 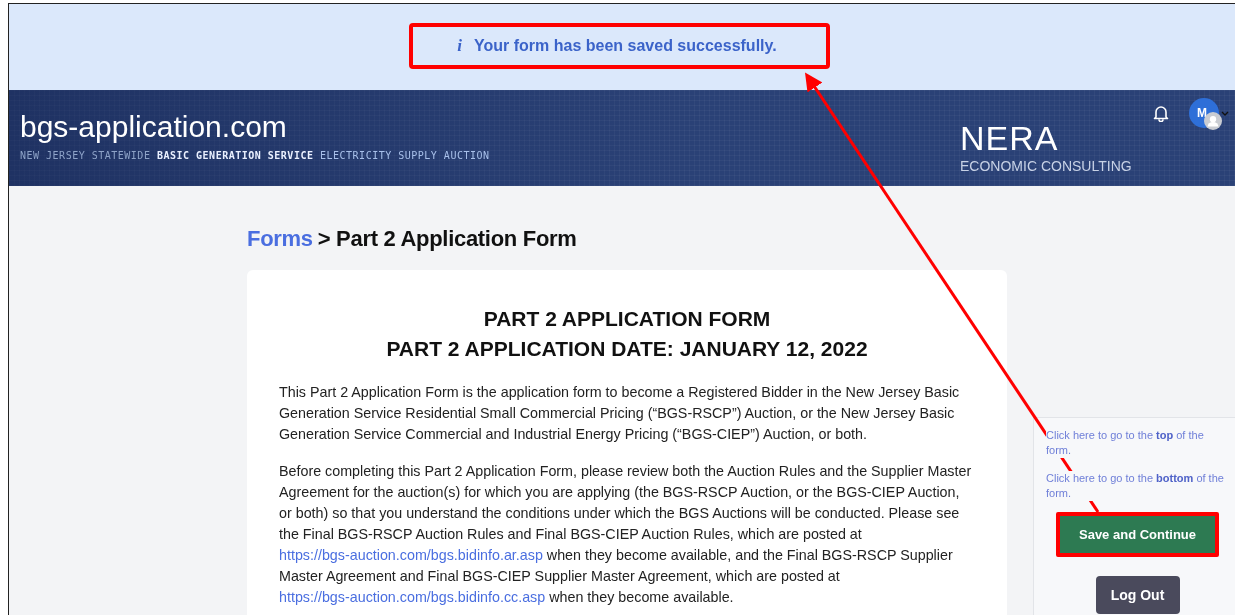 I want to click on notification-bell-icon, so click(x=1161, y=113).